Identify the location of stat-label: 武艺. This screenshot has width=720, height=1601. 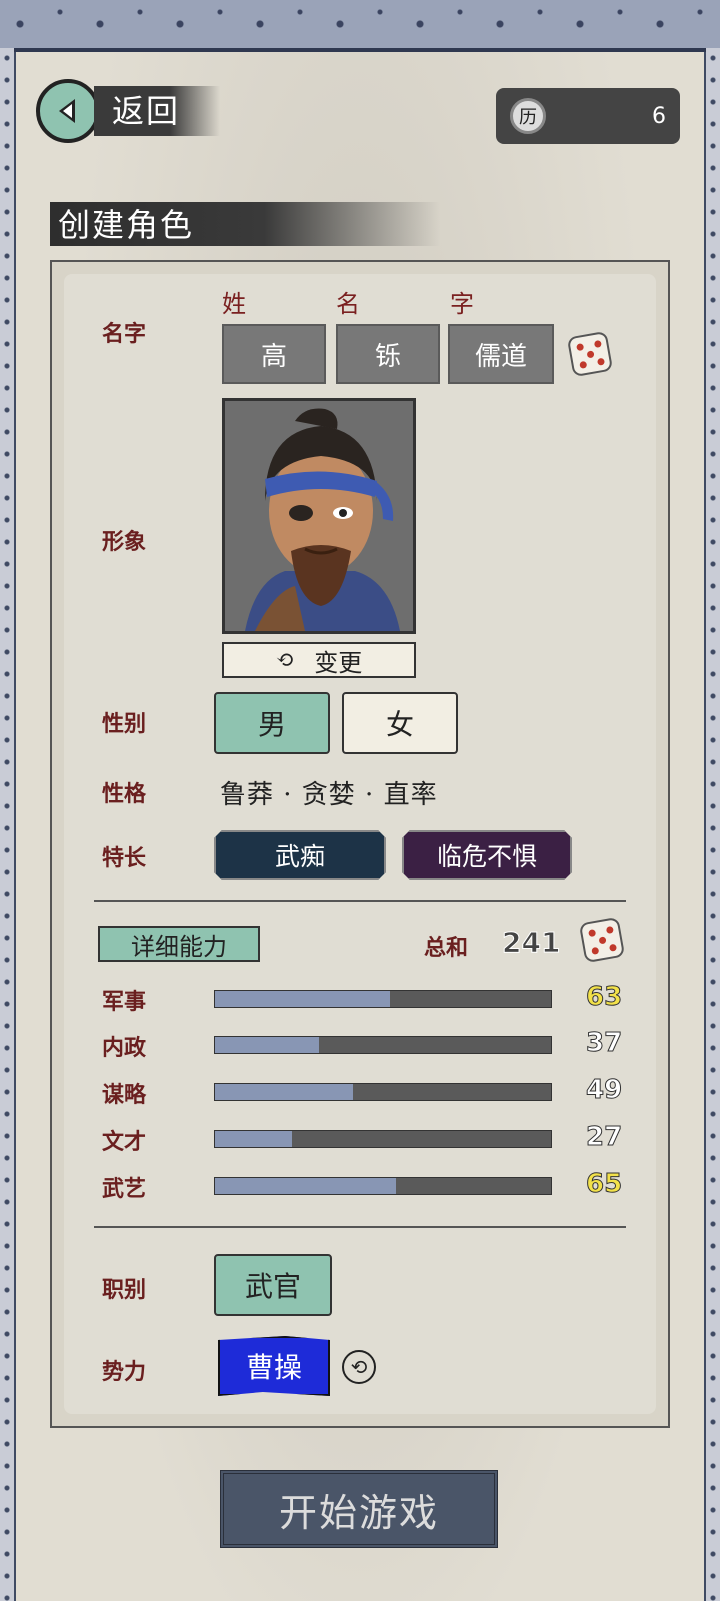
(124, 1189).